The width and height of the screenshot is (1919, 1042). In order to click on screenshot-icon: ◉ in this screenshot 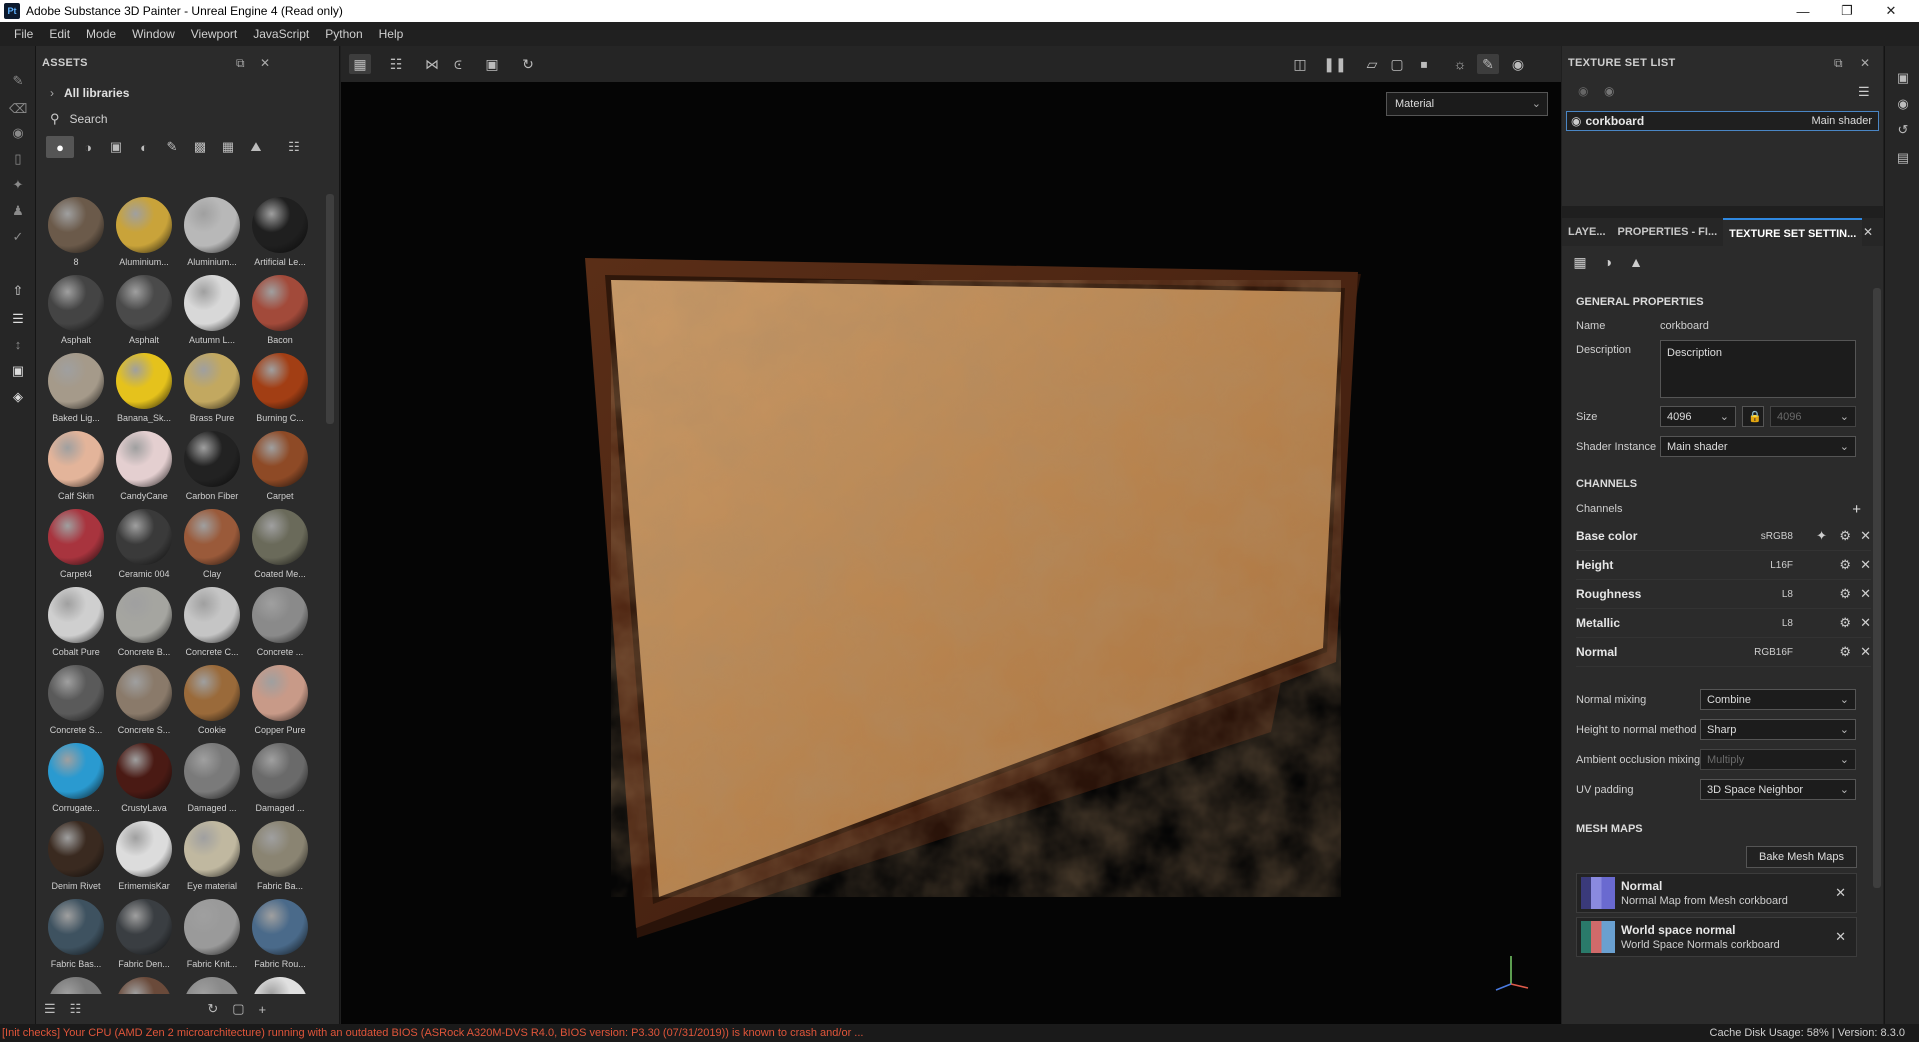, I will do `click(1518, 64)`.